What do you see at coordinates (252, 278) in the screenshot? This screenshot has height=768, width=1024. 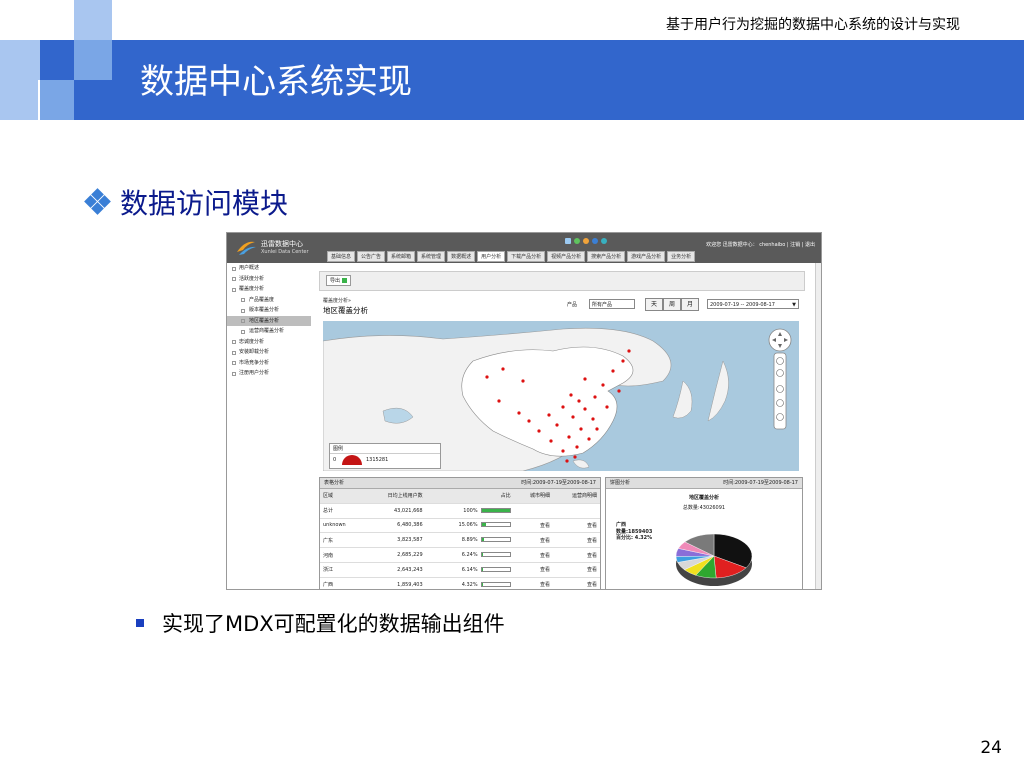 I see `sidebar-item-label: 活跃度分析` at bounding box center [252, 278].